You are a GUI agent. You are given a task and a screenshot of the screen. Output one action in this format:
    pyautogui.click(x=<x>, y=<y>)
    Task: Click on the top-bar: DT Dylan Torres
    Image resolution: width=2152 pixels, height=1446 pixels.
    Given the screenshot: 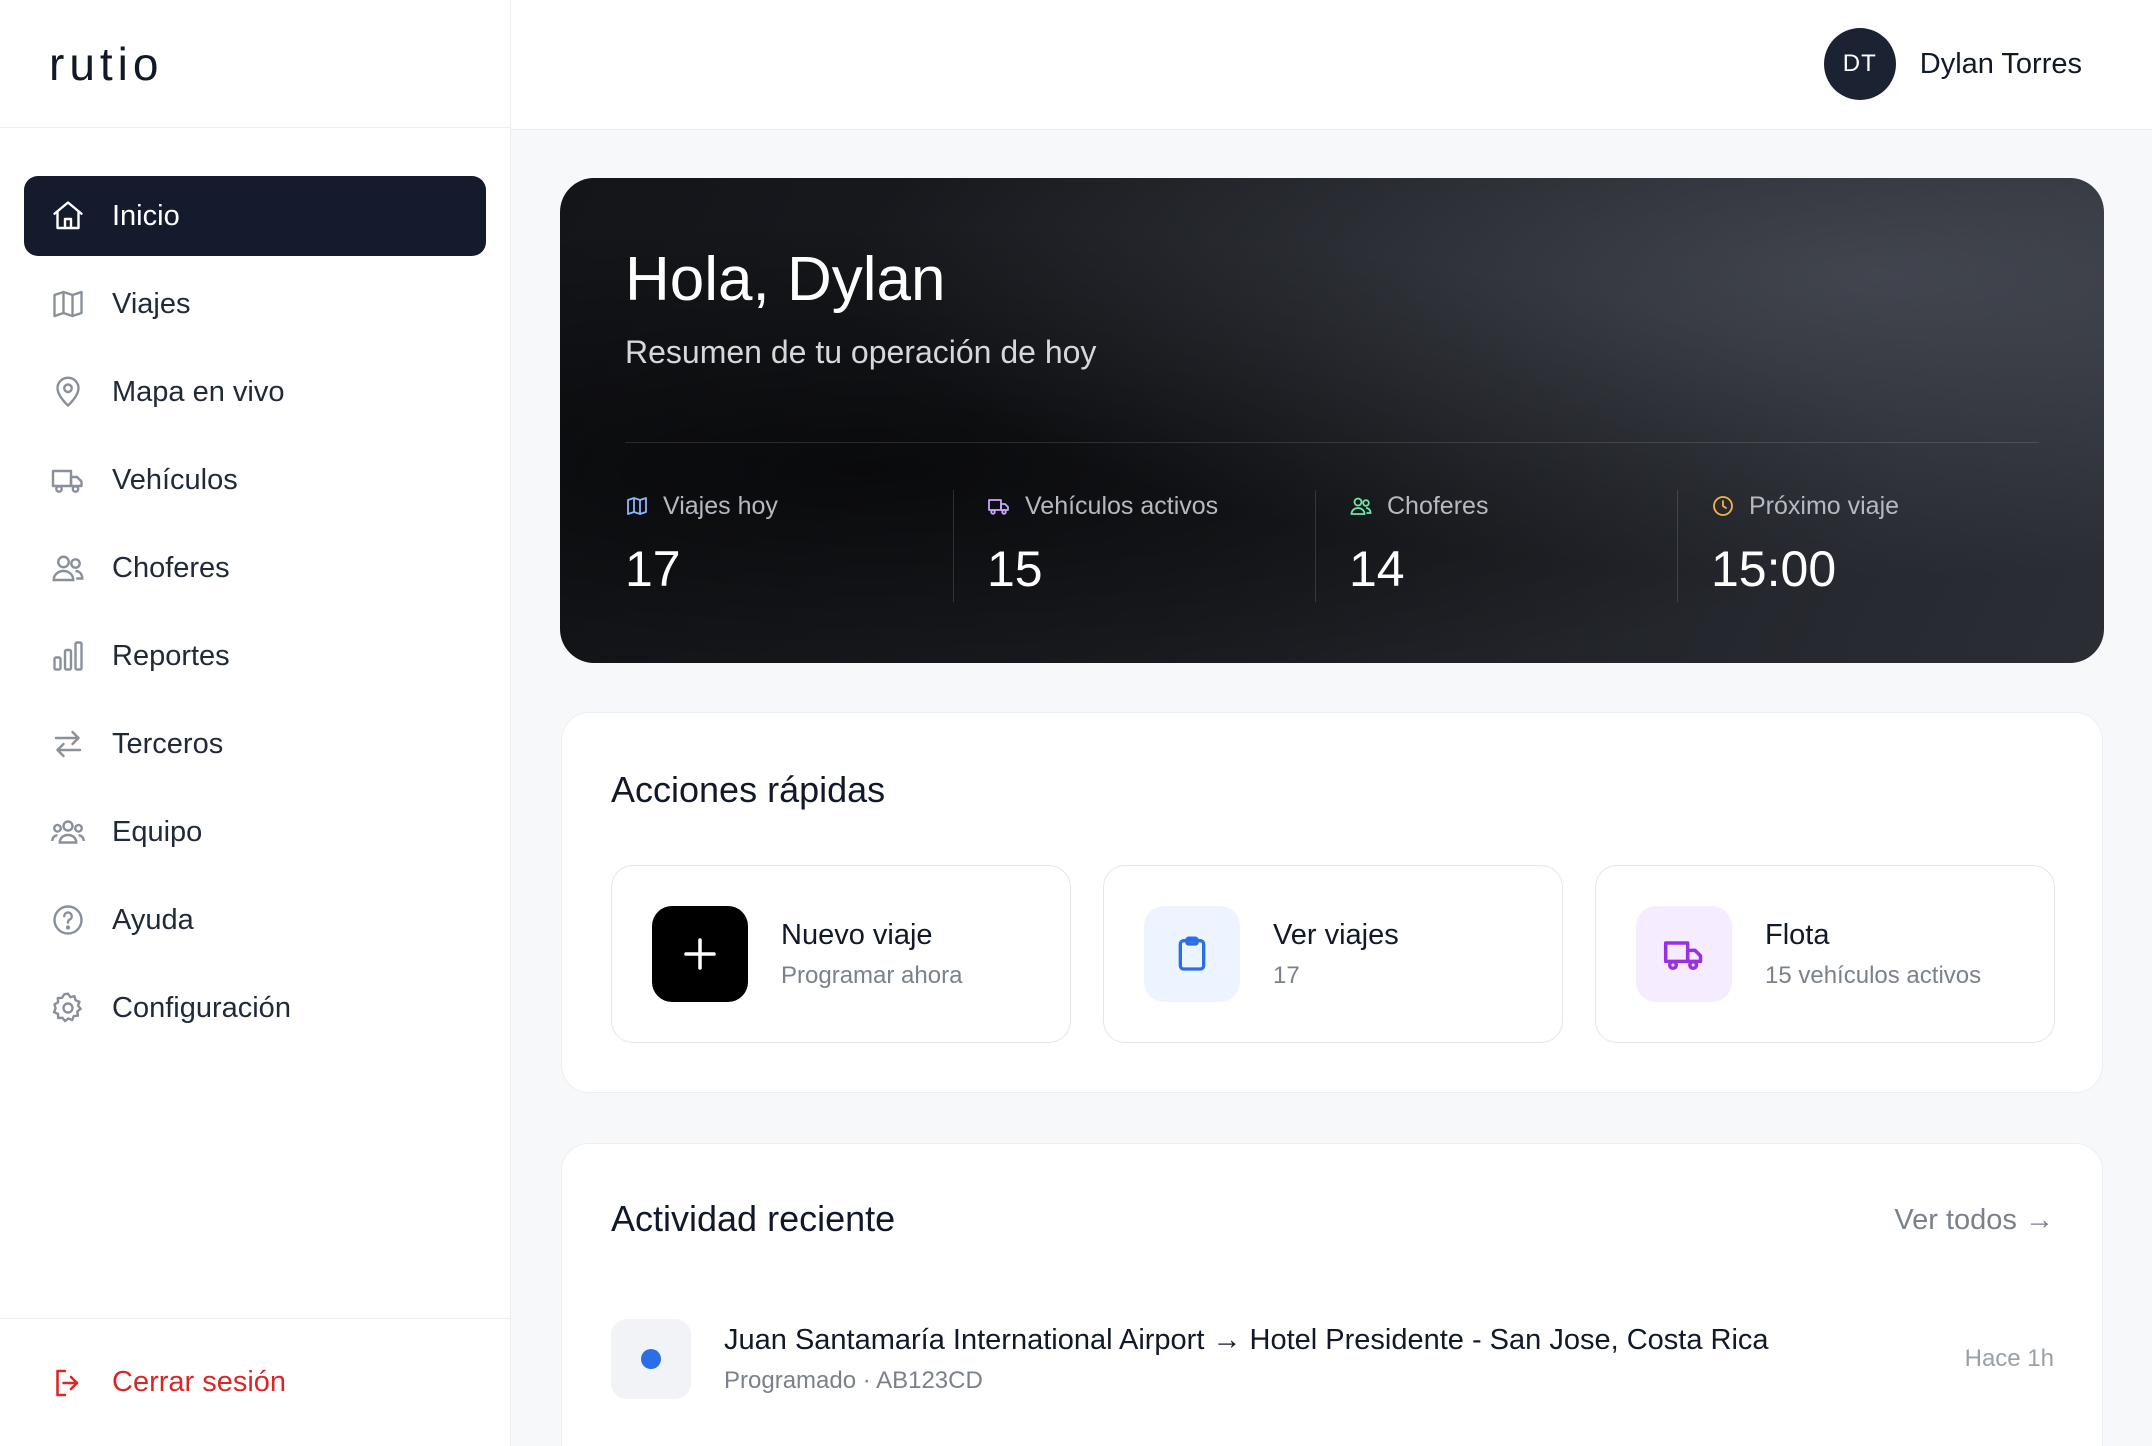 What is the action you would take?
    pyautogui.click(x=1331, y=65)
    